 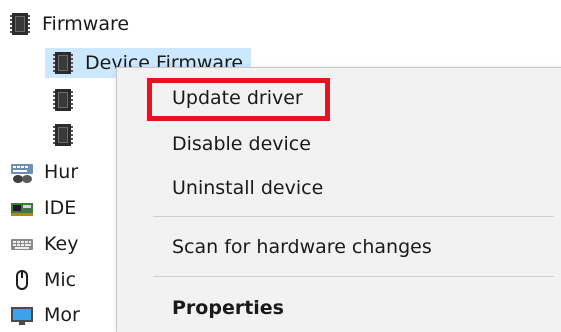 I want to click on mouse-icon, so click(x=21, y=280).